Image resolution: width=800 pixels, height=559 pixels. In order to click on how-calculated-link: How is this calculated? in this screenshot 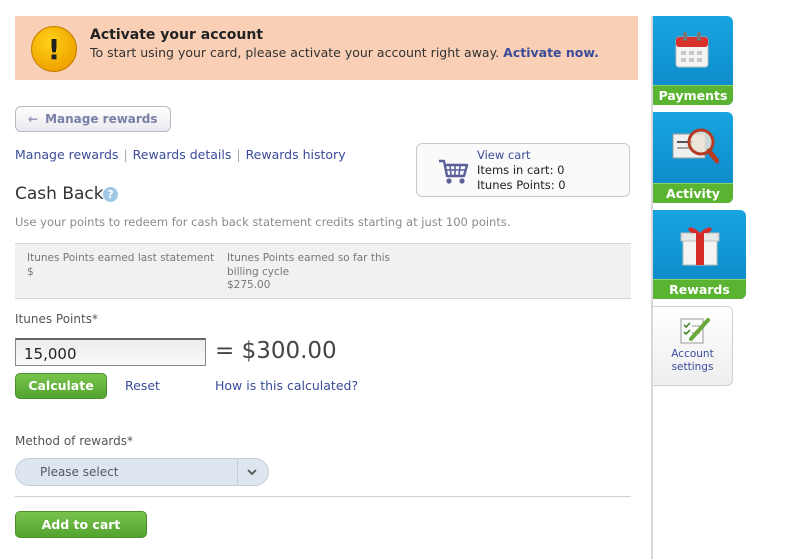, I will do `click(286, 385)`.